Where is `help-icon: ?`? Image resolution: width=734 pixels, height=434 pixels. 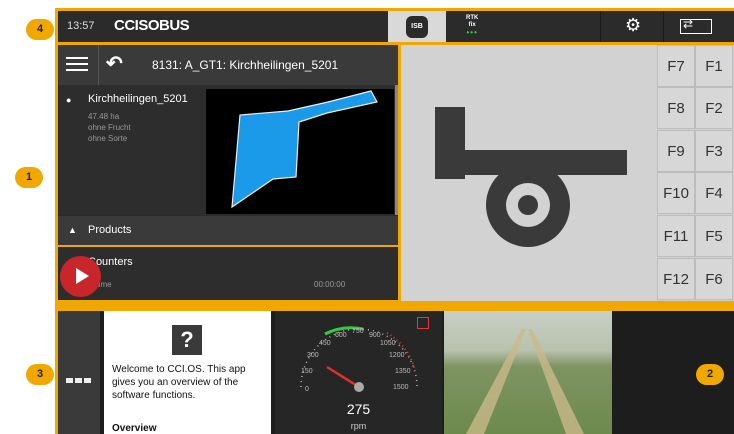 help-icon: ? is located at coordinates (187, 340).